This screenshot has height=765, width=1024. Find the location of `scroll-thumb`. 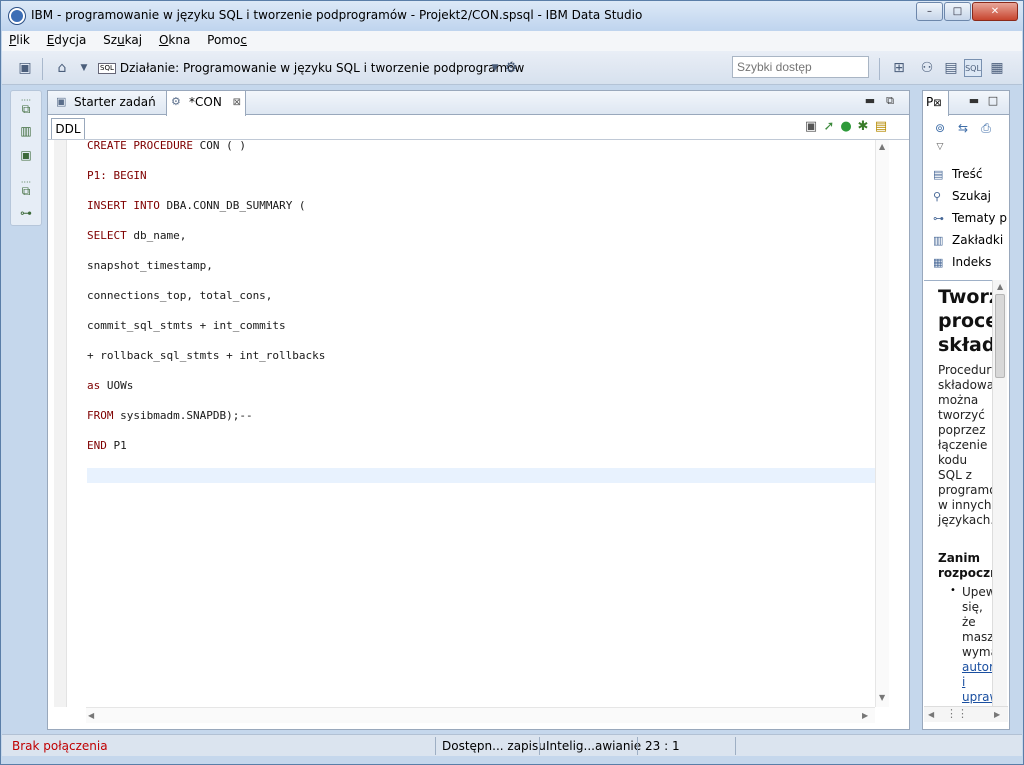

scroll-thumb is located at coordinates (1000, 336).